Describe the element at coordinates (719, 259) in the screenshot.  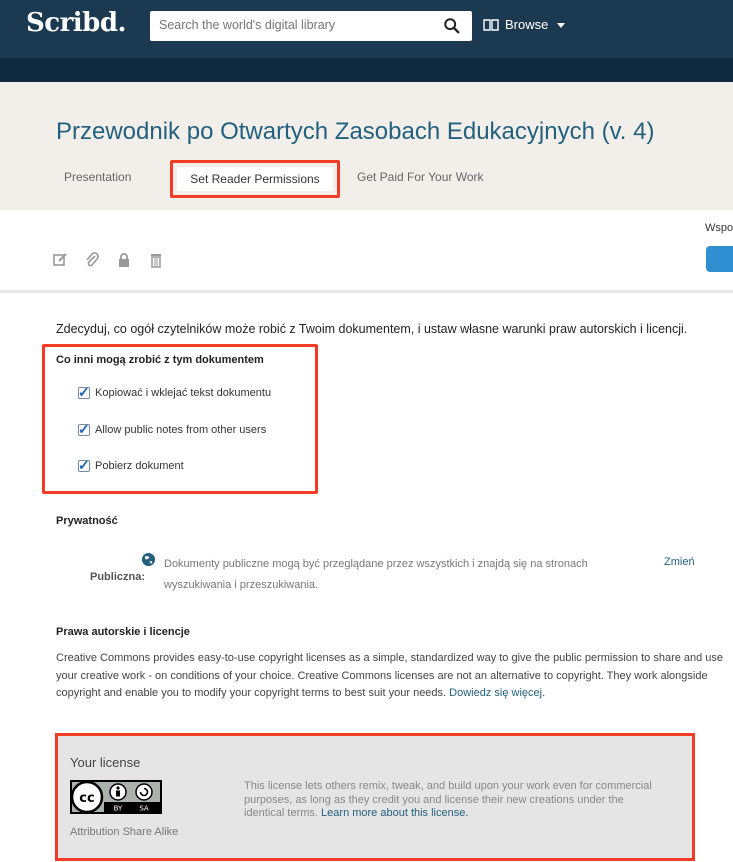
I see `side-action-button` at that location.